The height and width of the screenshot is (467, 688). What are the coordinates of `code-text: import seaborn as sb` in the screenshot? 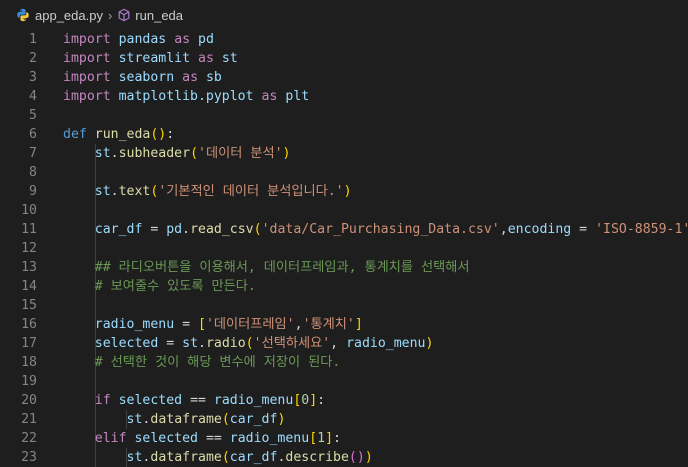 It's located at (142, 77).